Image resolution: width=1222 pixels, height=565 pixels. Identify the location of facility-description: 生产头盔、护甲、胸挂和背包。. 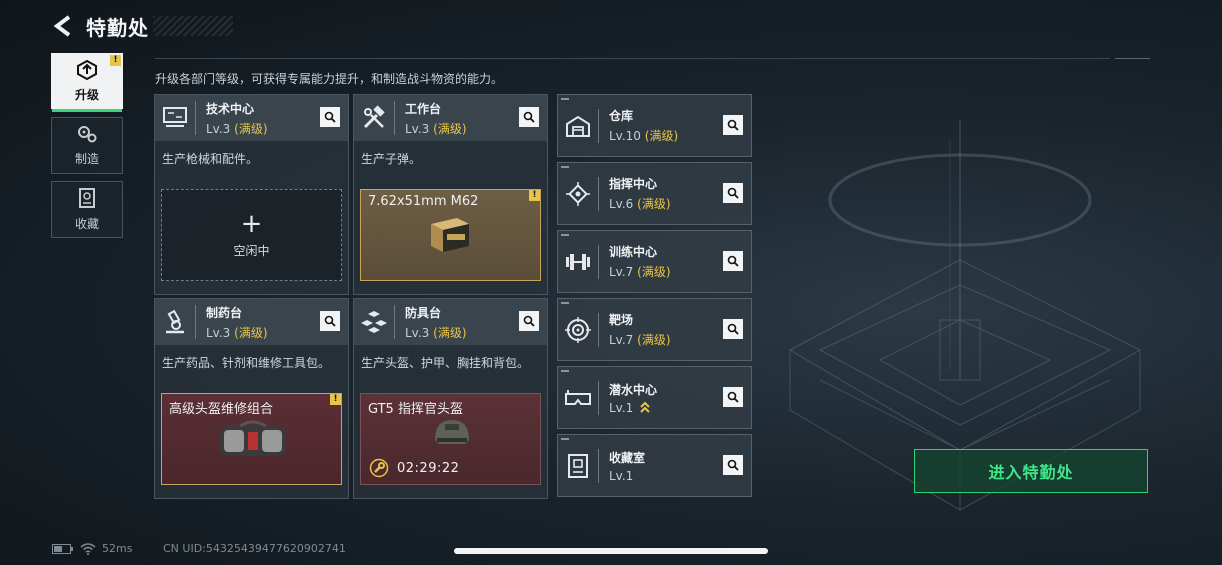
(445, 363).